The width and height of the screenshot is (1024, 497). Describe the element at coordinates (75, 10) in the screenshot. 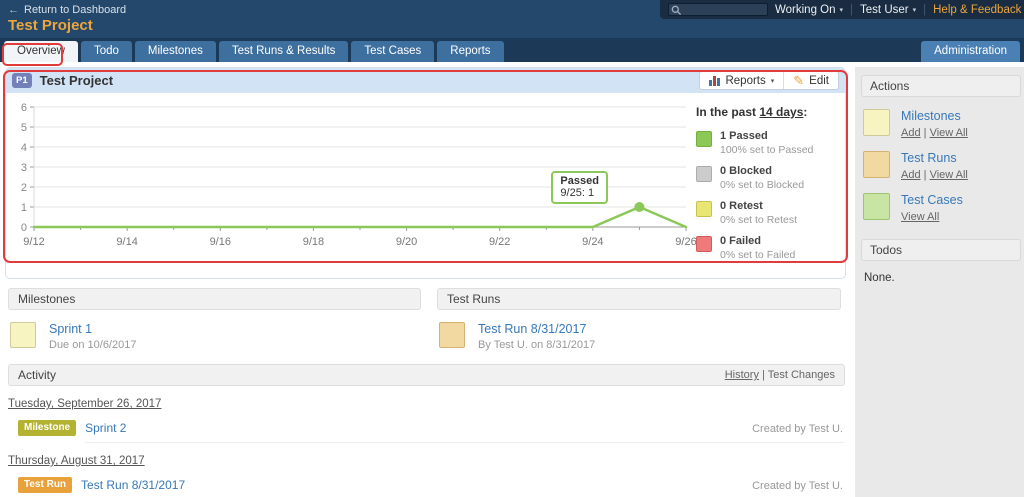

I see `back-link-label: Return to Dashboard` at that location.